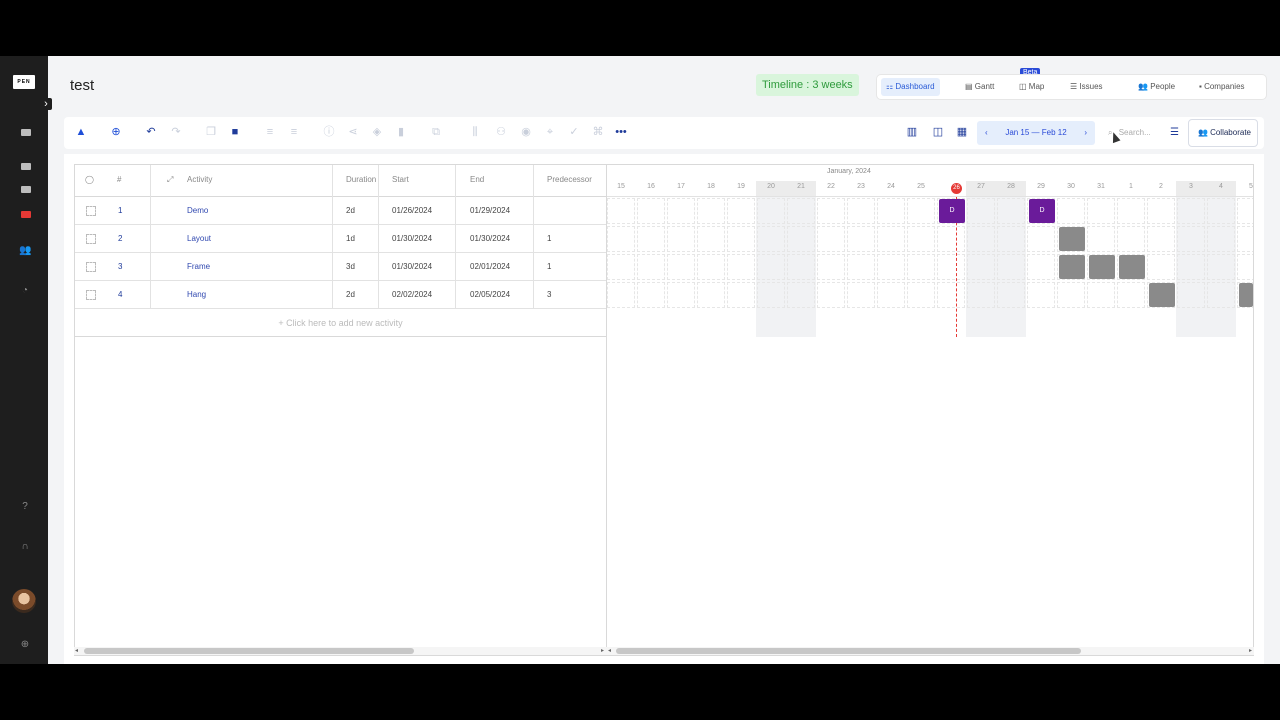 Image resolution: width=1280 pixels, height=720 pixels. What do you see at coordinates (609, 651) in the screenshot?
I see `scroll-left-icon: ◂` at bounding box center [609, 651].